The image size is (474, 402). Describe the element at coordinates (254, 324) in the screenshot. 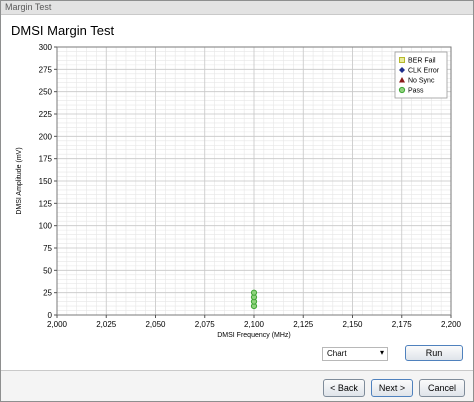

I see `x-tick-label: 2,100` at that location.